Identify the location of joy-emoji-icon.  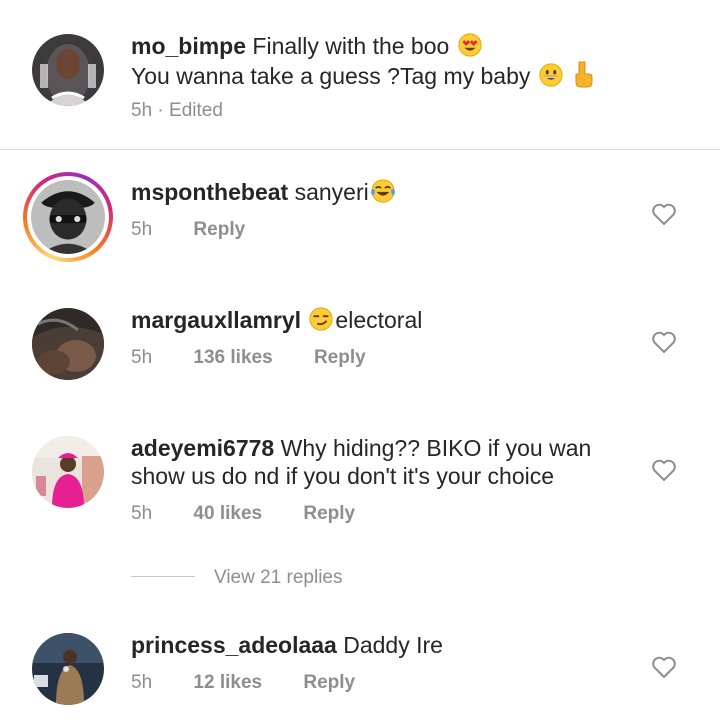
(383, 194).